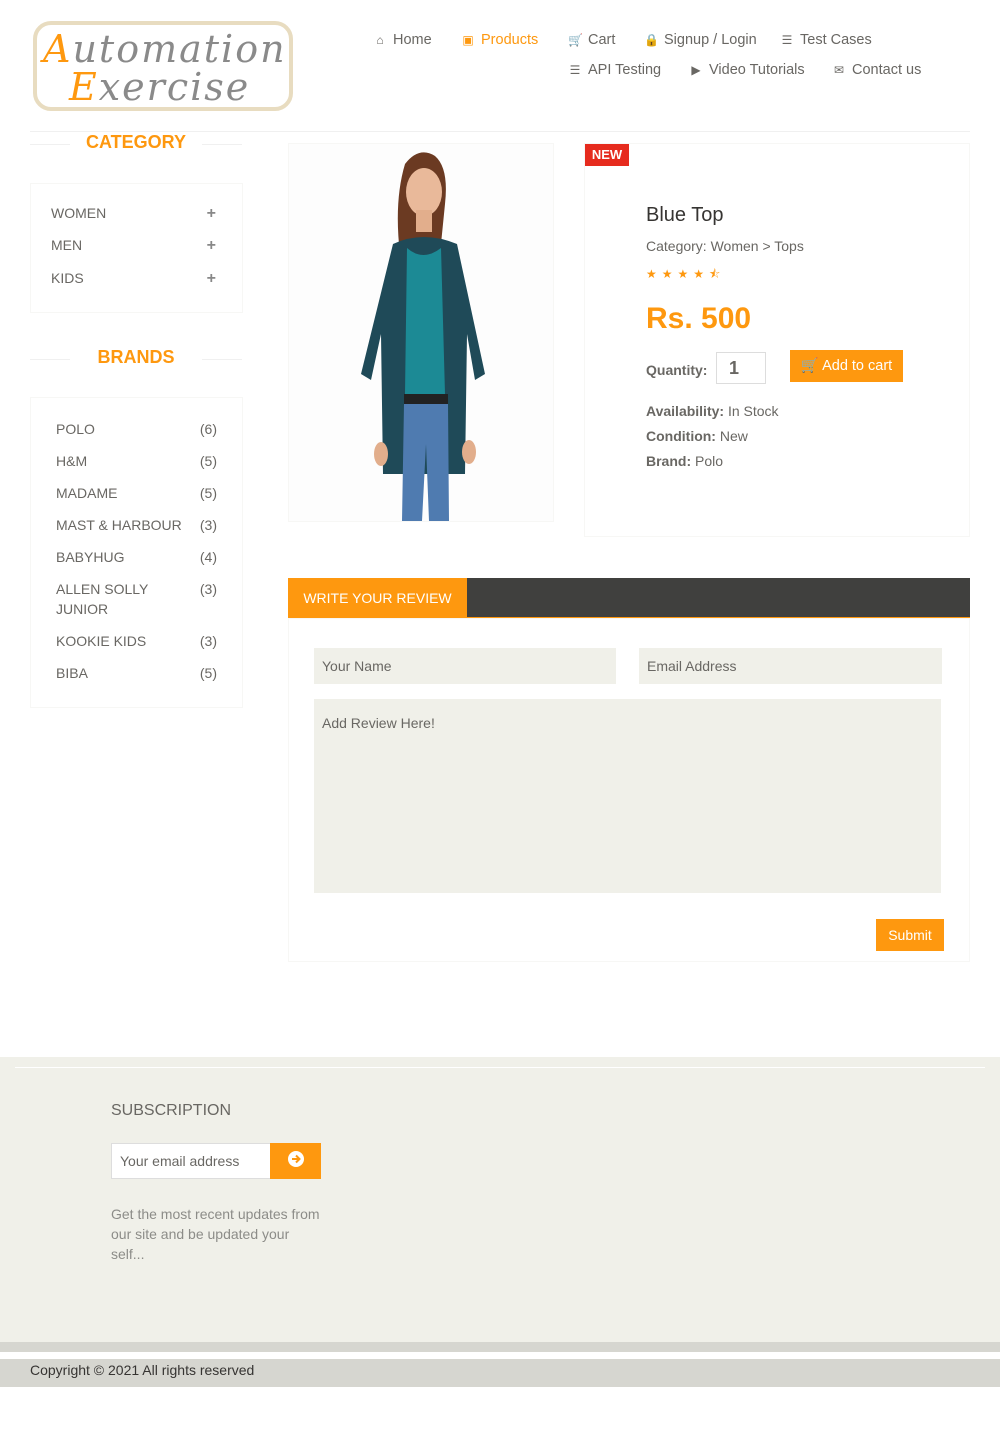 The height and width of the screenshot is (1429, 1000). I want to click on condition-label: Condition:, so click(681, 436).